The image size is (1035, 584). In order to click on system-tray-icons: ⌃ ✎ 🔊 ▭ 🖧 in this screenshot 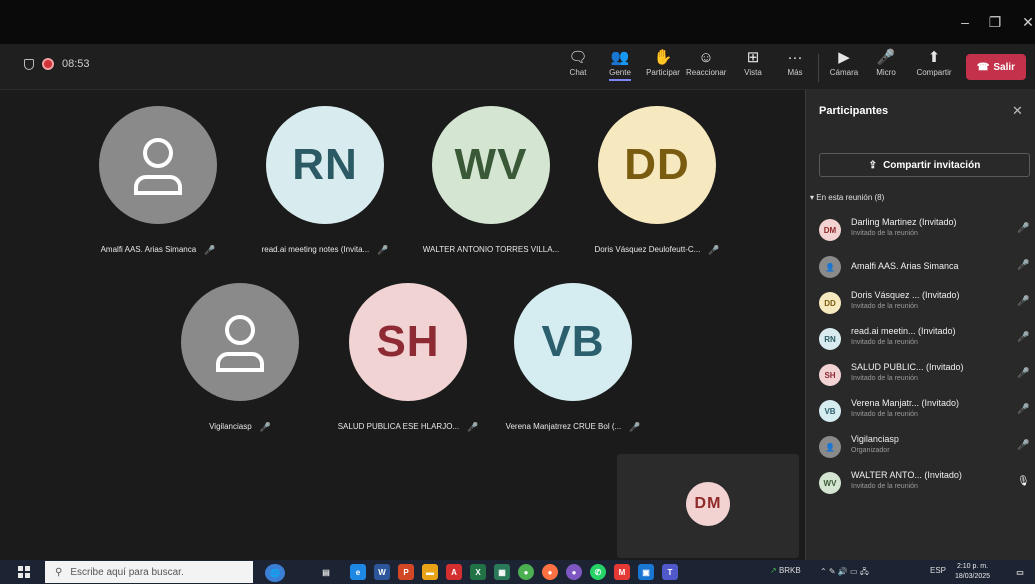, I will do `click(844, 573)`.